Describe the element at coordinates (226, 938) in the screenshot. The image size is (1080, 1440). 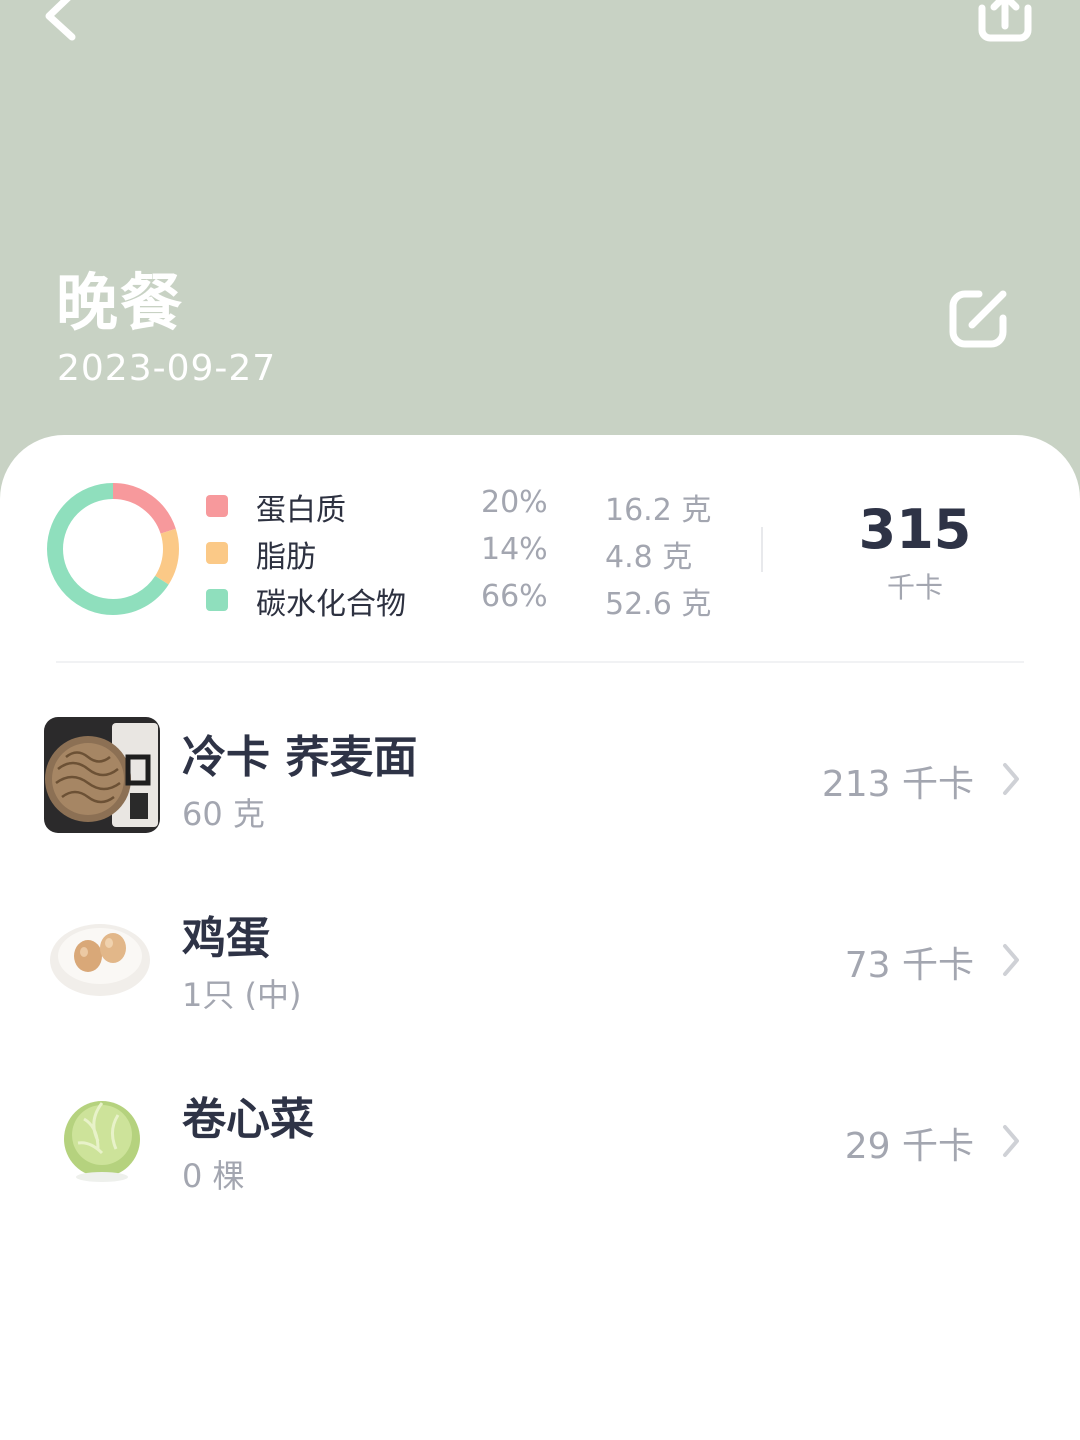
I see `food-name: 鸡蛋` at that location.